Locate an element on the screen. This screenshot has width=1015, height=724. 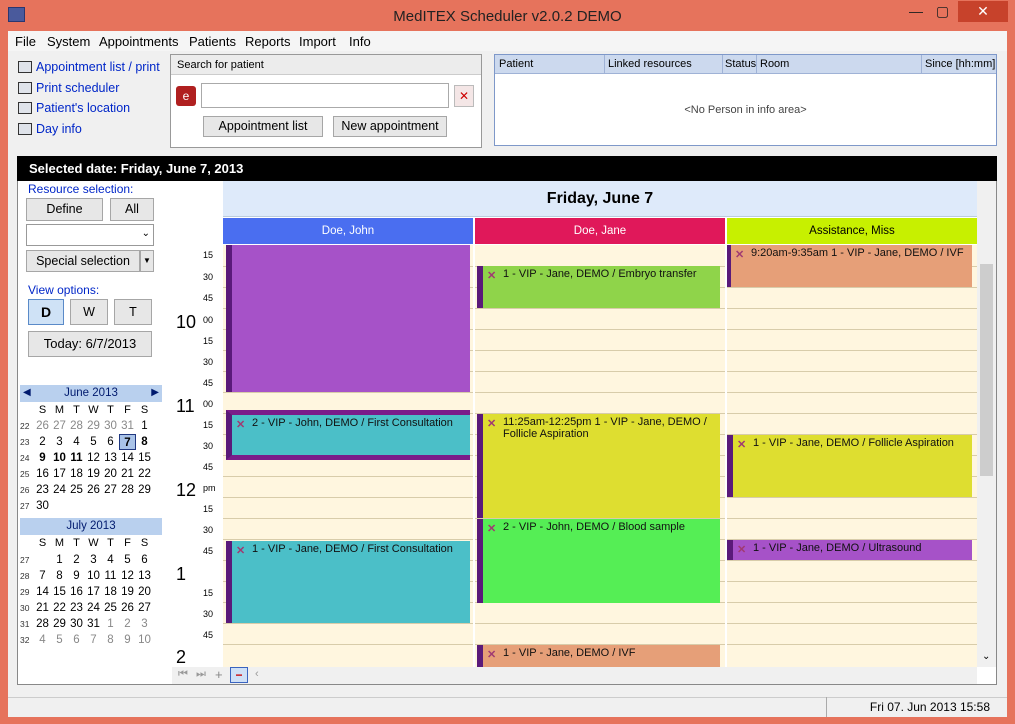
appointment-jane-3: ✕ 2 - VIP - John, DEMO / Blood sample is located at coordinates (598, 561).